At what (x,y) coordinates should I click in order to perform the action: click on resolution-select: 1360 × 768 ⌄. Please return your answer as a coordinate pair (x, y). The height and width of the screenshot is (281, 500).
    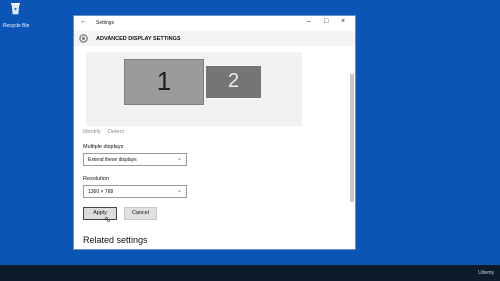
    Looking at the image, I should click on (135, 191).